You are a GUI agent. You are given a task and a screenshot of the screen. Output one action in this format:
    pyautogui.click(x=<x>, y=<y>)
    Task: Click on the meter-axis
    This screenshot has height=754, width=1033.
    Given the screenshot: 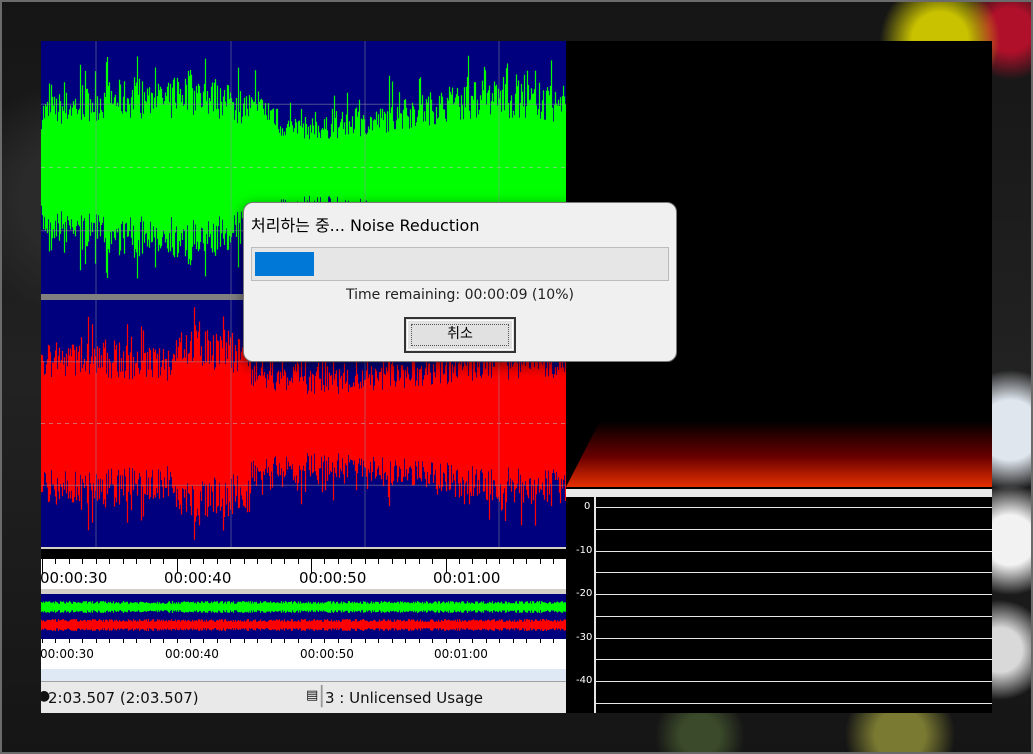 What is the action you would take?
    pyautogui.click(x=595, y=605)
    